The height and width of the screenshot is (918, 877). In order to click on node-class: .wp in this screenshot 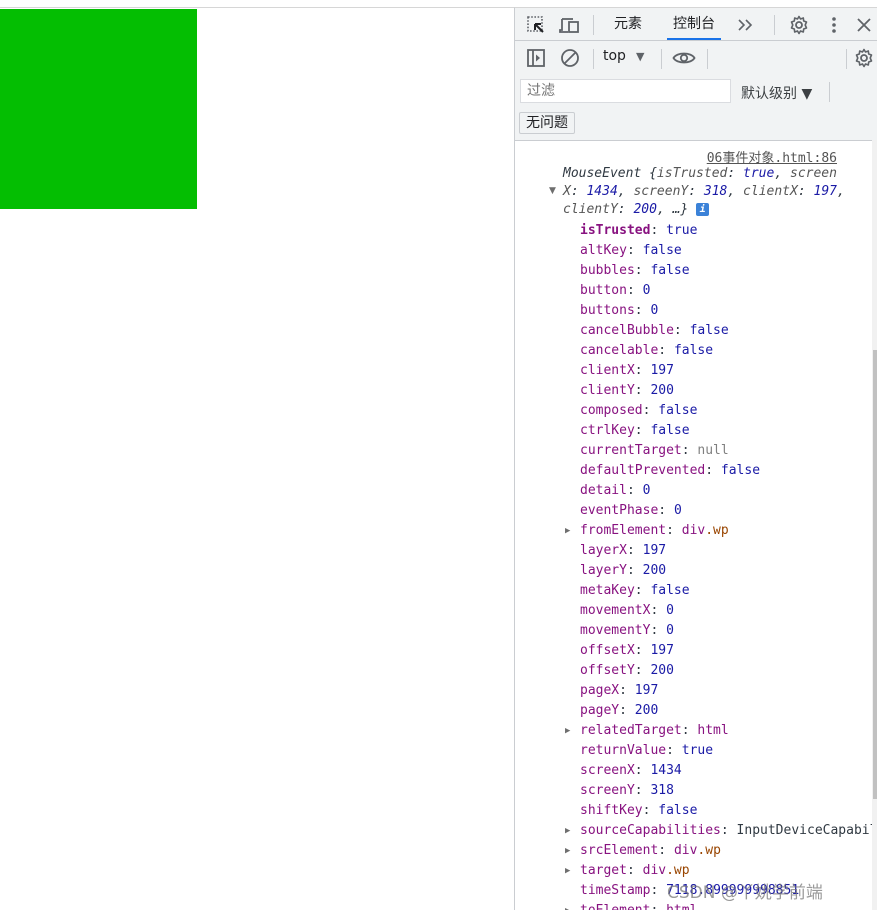, I will do `click(717, 530)`.